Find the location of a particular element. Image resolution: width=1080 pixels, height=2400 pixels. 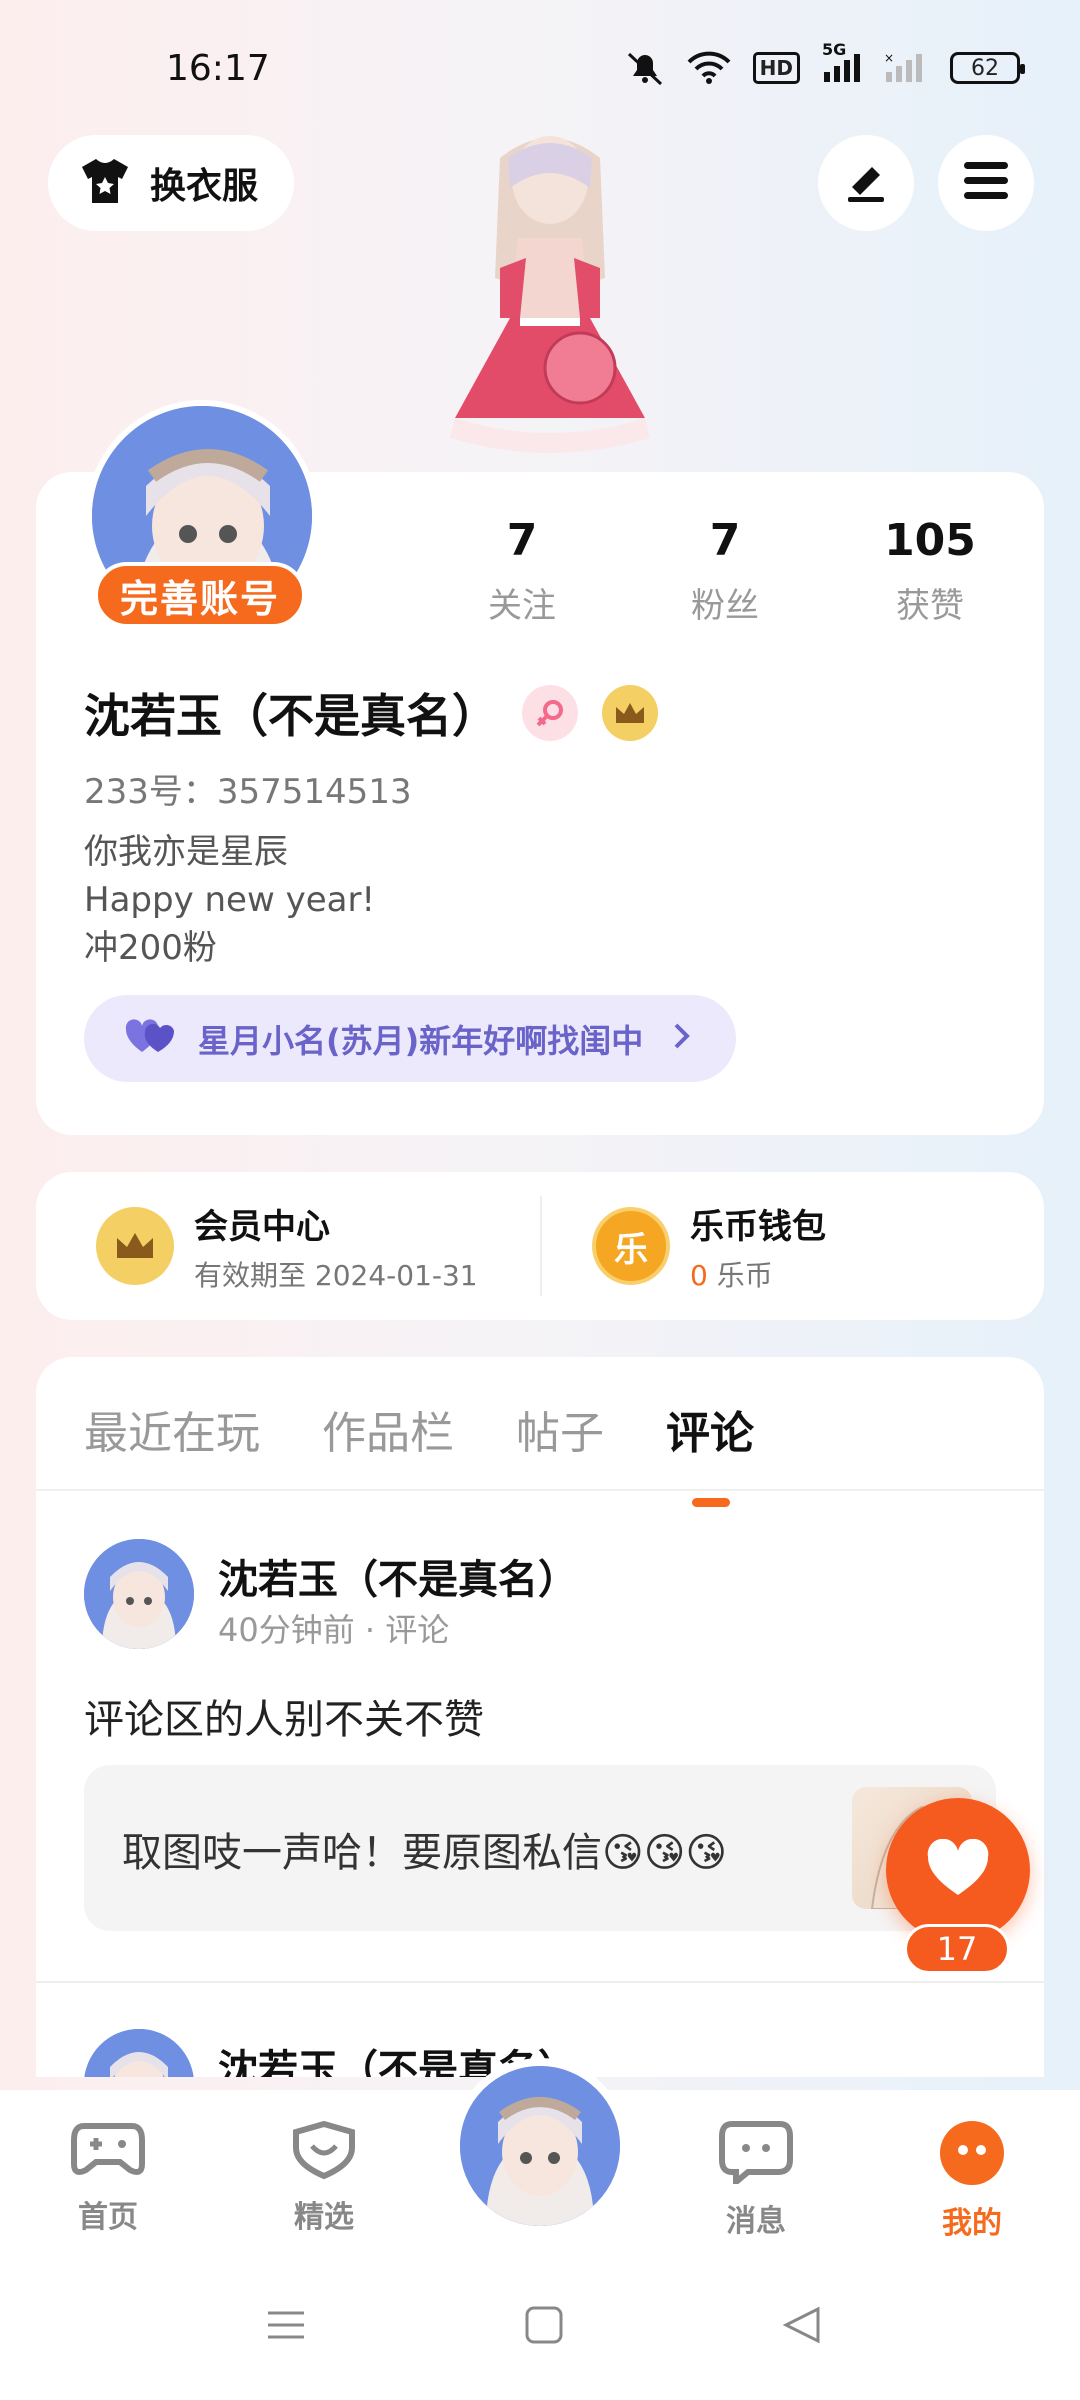

post-separator is located at coordinates (540, 1982).